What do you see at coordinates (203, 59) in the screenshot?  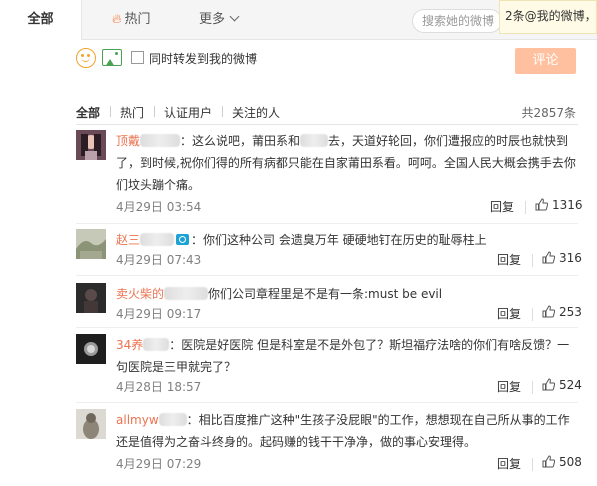 I see `repost-label: 同时转发到我的微博` at bounding box center [203, 59].